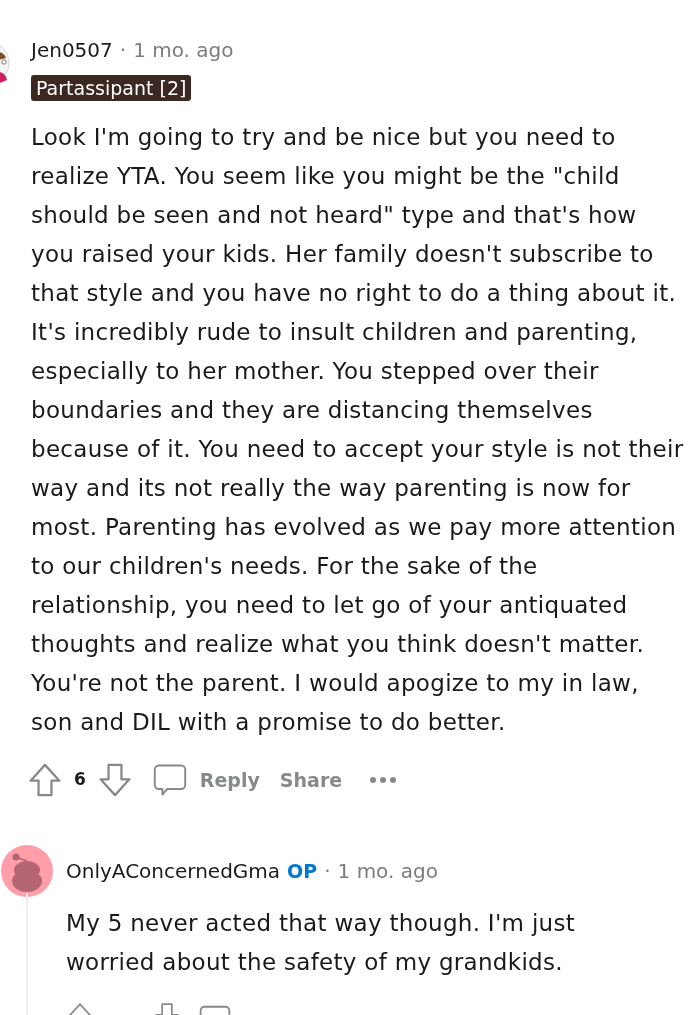  I want to click on avatar-icon, so click(27, 871).